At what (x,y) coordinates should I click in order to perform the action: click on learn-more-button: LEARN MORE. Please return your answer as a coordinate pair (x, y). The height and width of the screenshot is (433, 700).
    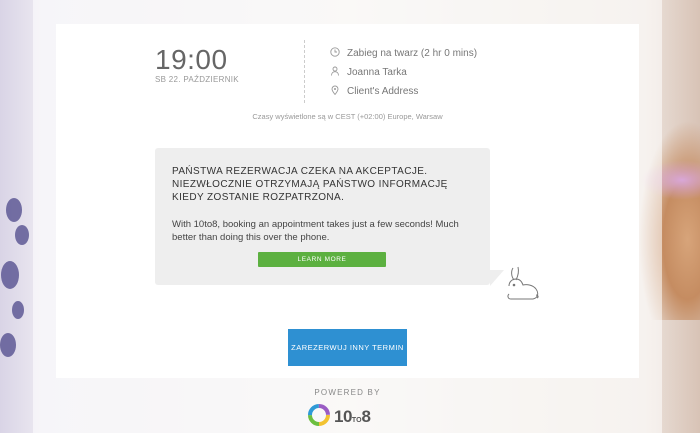
    Looking at the image, I should click on (322, 259).